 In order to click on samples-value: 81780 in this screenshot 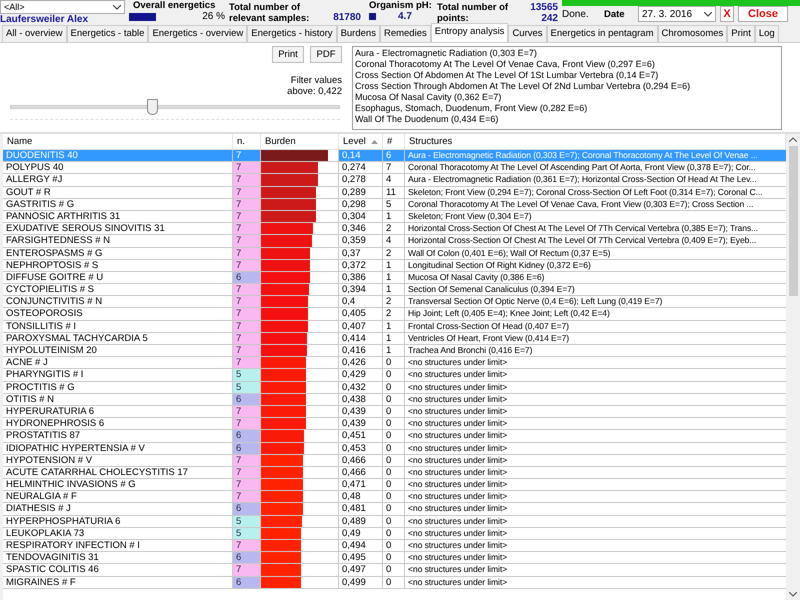, I will do `click(347, 17)`.